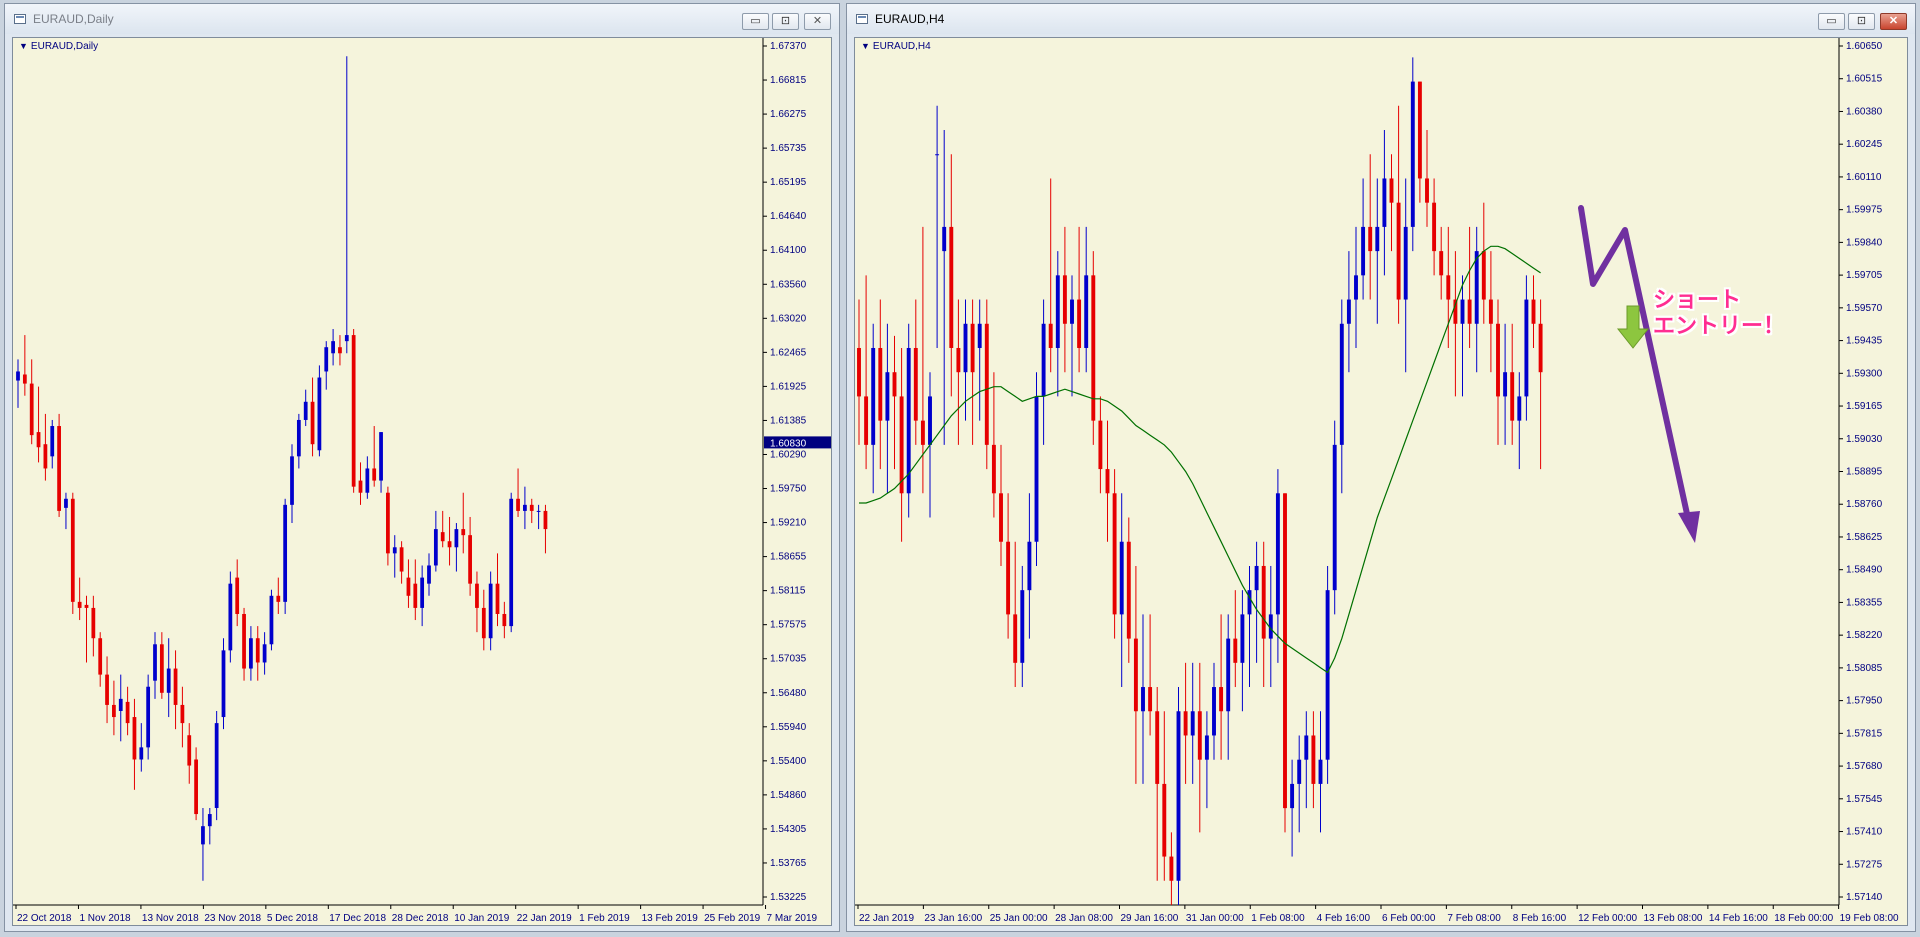 This screenshot has height=937, width=1920. What do you see at coordinates (1864, 308) in the screenshot?
I see `price-tick-label: 1.59570` at bounding box center [1864, 308].